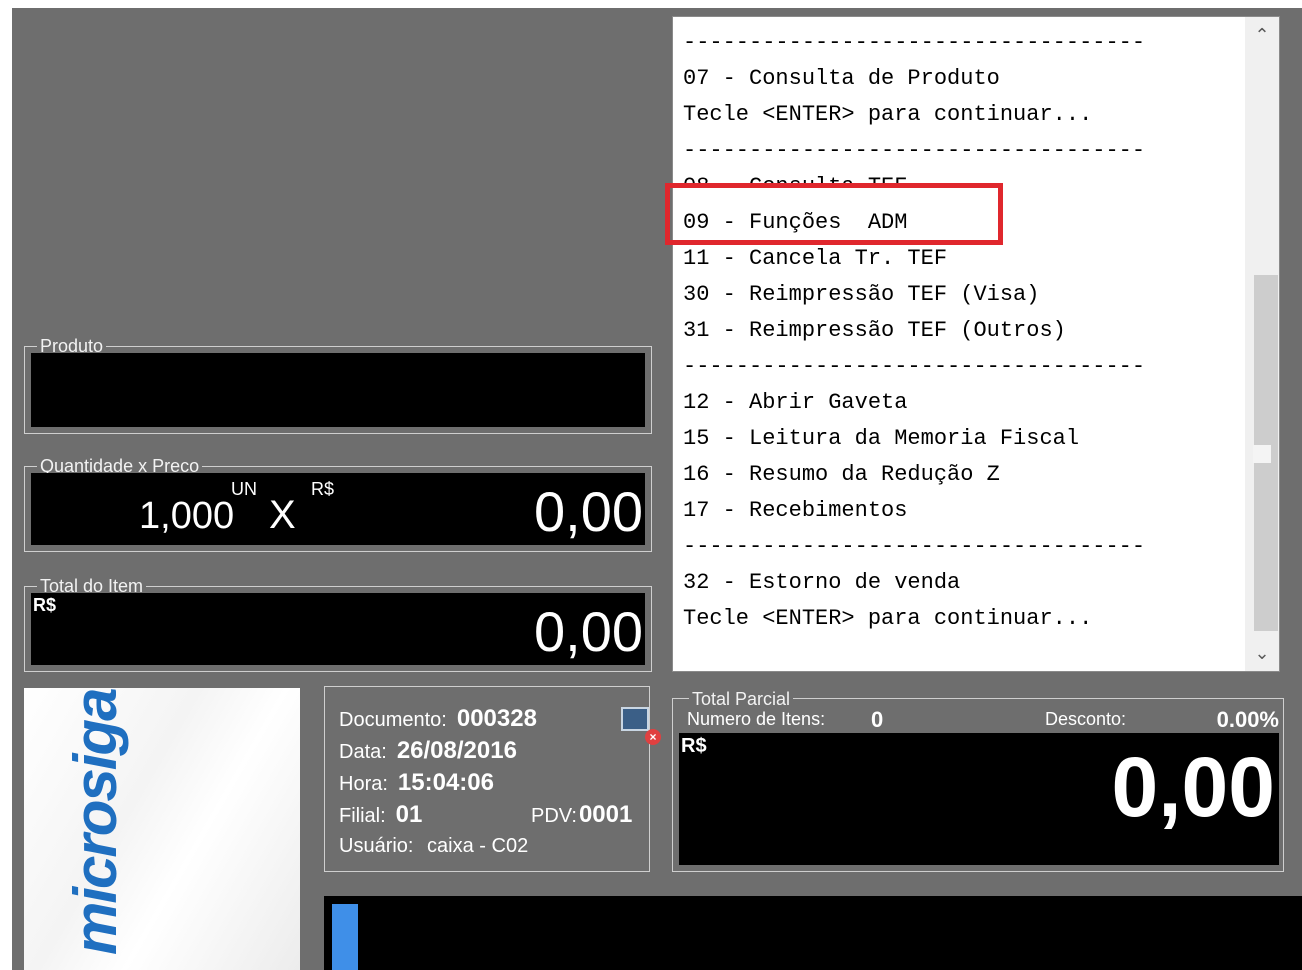  I want to click on total-item-value: 0,00, so click(588, 631).